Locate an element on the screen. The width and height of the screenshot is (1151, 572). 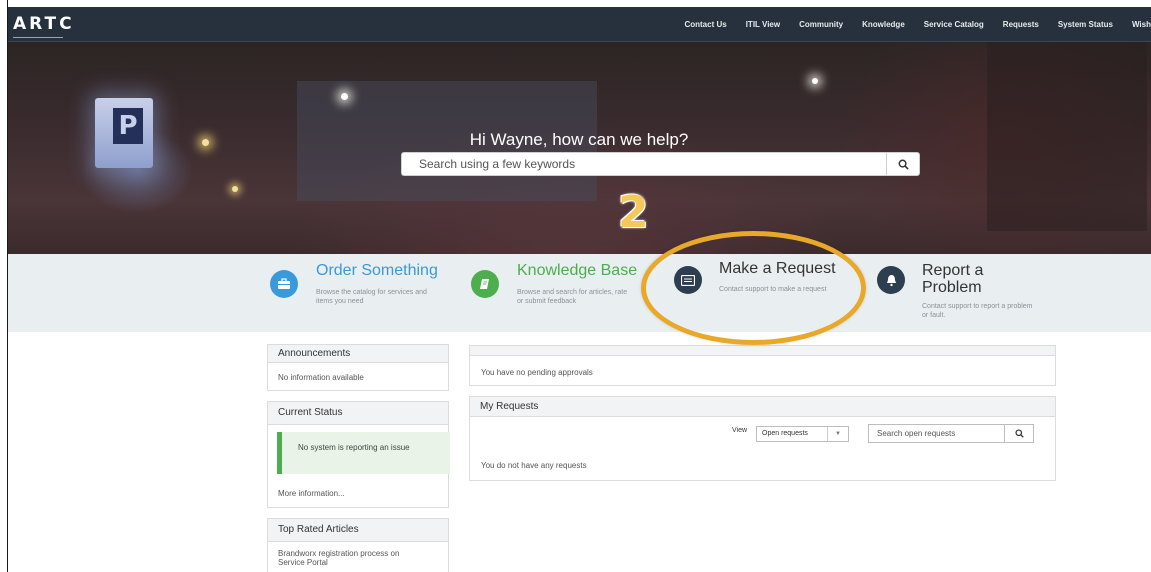
book-icon is located at coordinates (485, 284).